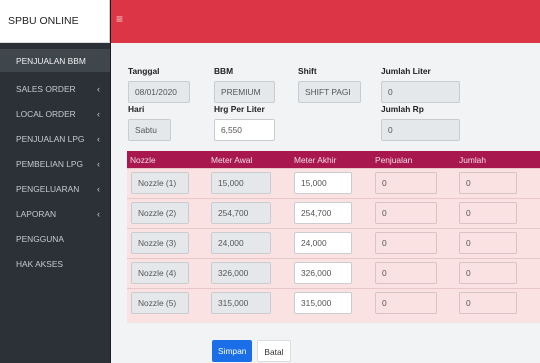 This screenshot has width=540, height=363. What do you see at coordinates (420, 130) in the screenshot?
I see `jumlah-rp-input: 0` at bounding box center [420, 130].